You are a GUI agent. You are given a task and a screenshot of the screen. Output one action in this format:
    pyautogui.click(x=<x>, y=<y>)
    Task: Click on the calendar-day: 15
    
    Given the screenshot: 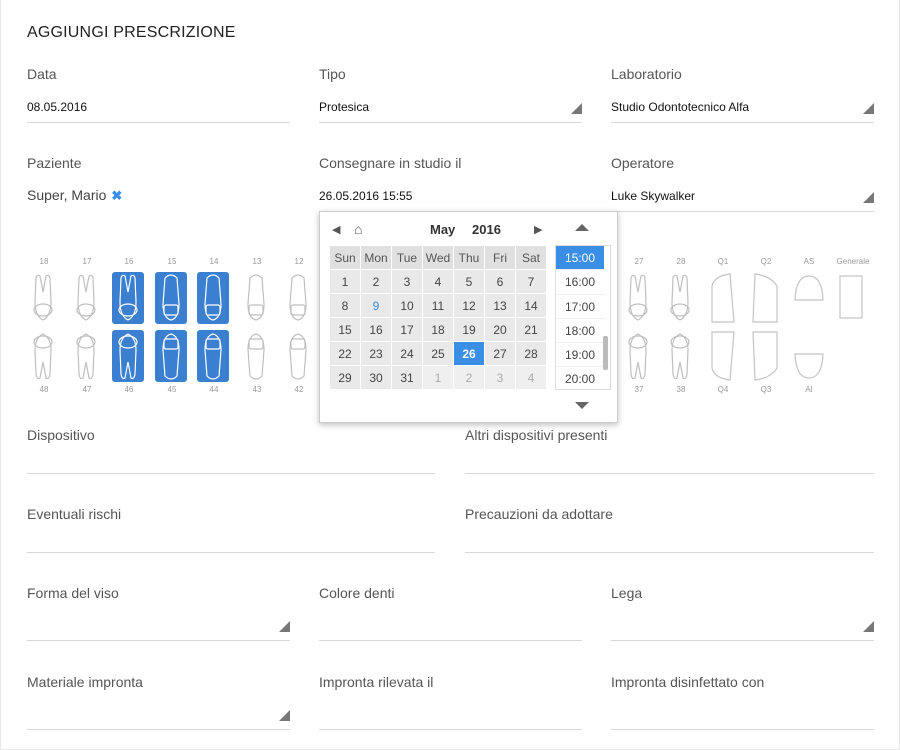 What is the action you would take?
    pyautogui.click(x=345, y=329)
    